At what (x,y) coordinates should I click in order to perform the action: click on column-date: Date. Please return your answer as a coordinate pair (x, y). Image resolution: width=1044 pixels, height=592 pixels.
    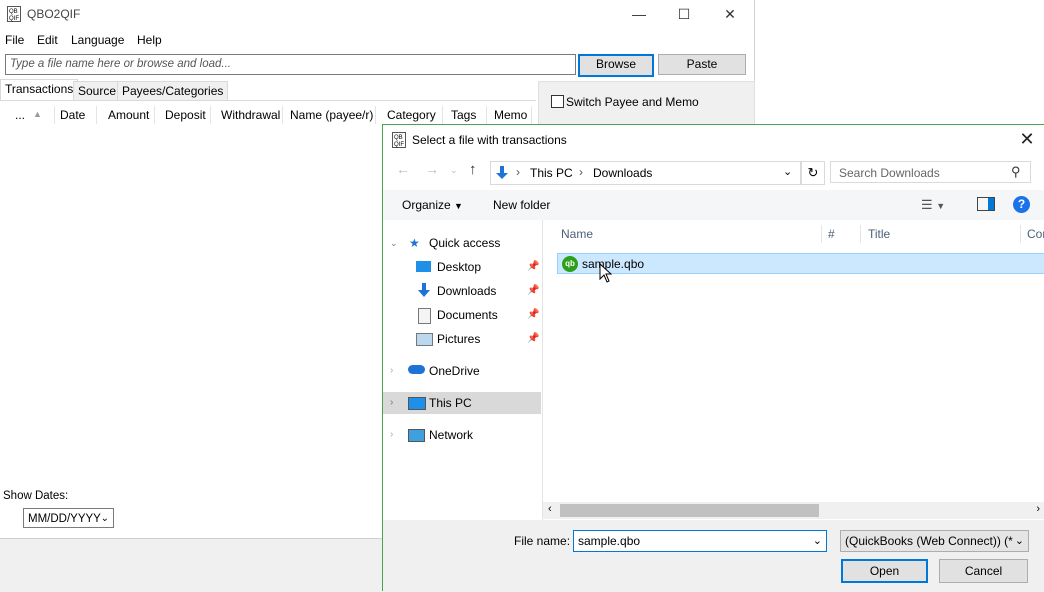
    Looking at the image, I should click on (76, 115).